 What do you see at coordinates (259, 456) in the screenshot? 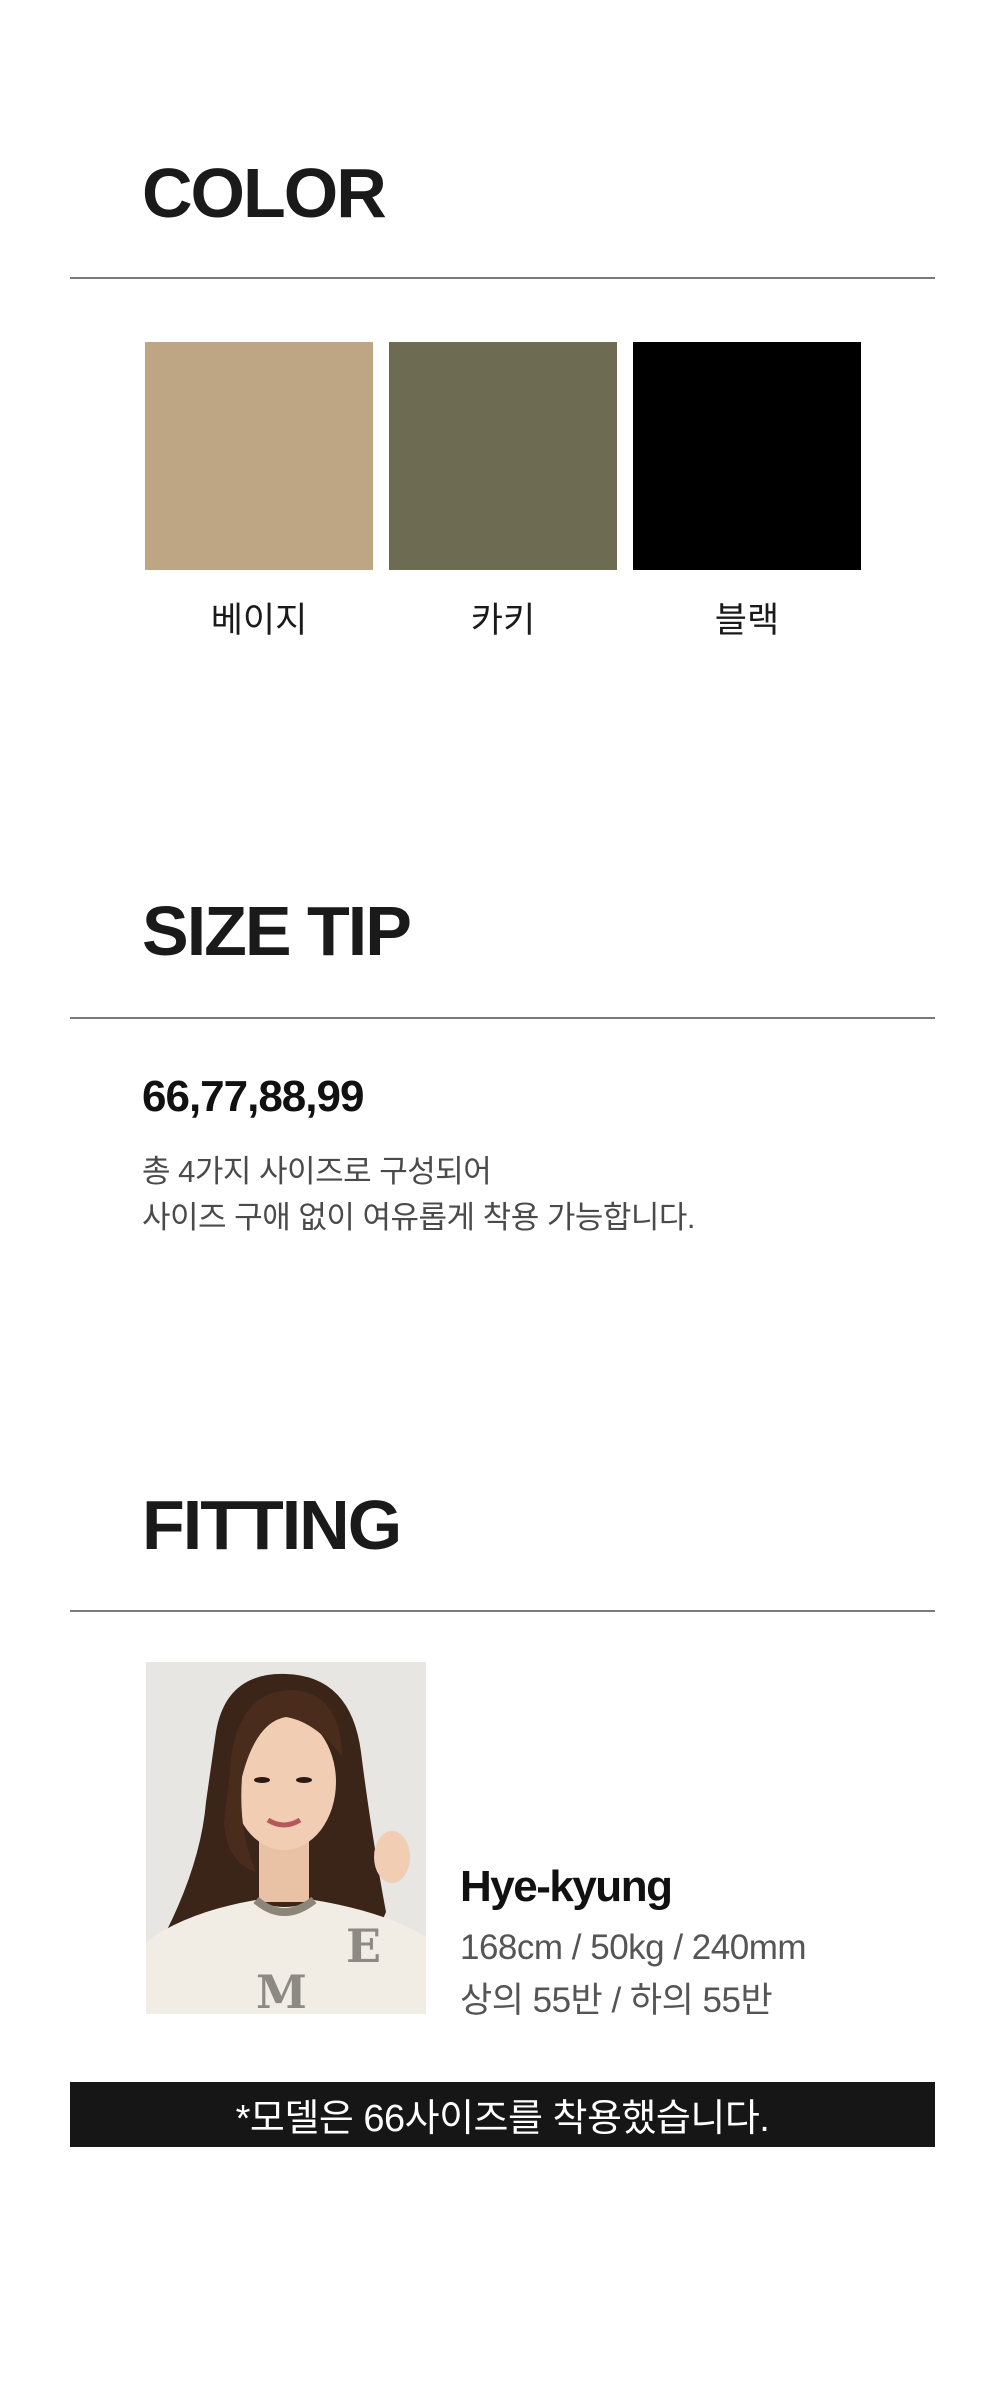
I see `swatch-beige` at bounding box center [259, 456].